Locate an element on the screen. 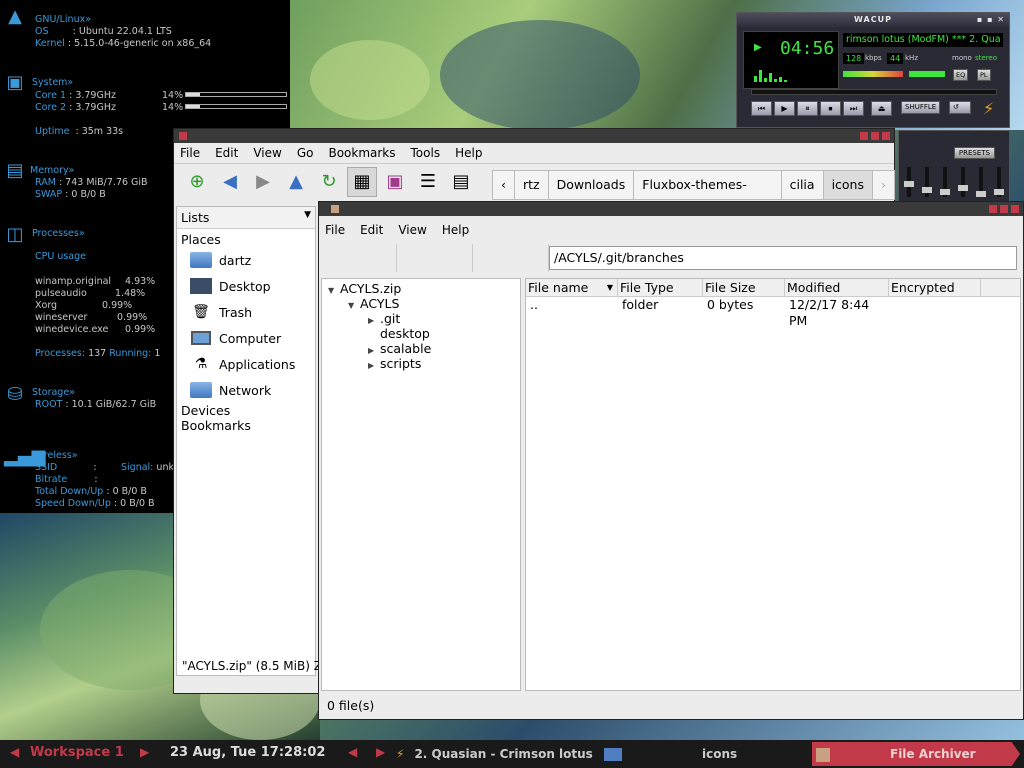  tree-item: ▼ ACYLS is located at coordinates (421, 303).